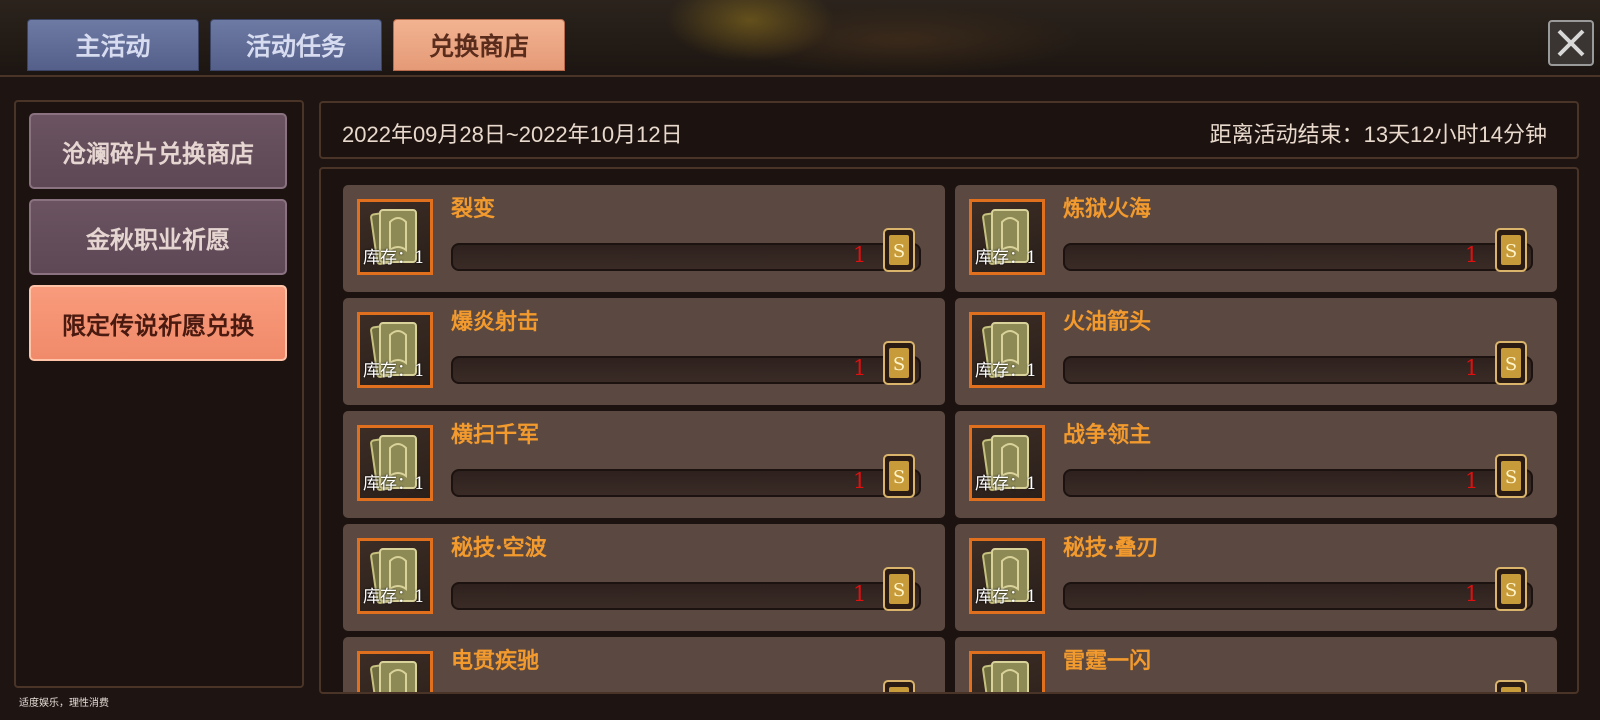 The image size is (1600, 720). Describe the element at coordinates (1256, 577) in the screenshot. I see `item-card: 库存：1 秘技·叠刃 1 S` at that location.